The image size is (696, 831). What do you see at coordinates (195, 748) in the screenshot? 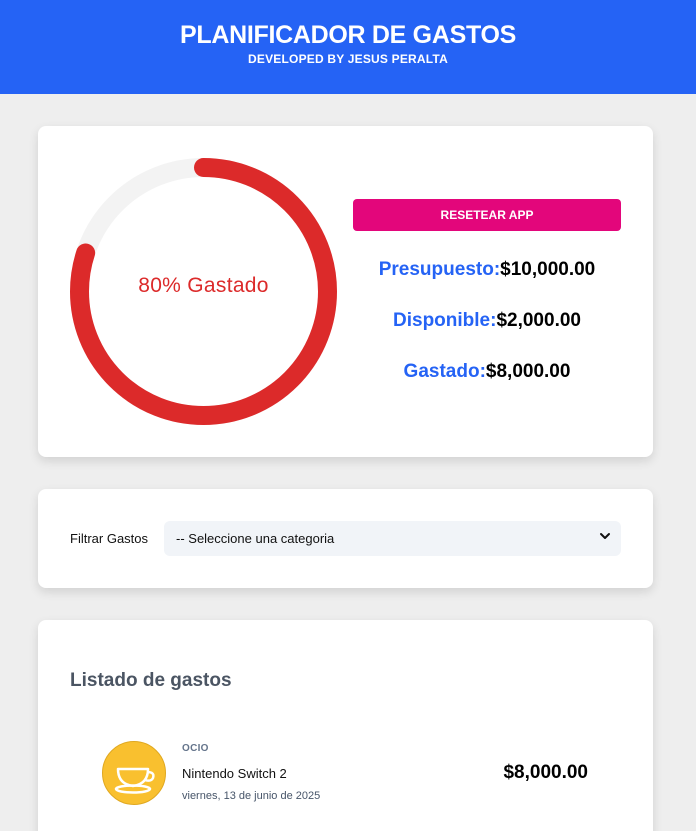
I see `expense-category: OCIO` at bounding box center [195, 748].